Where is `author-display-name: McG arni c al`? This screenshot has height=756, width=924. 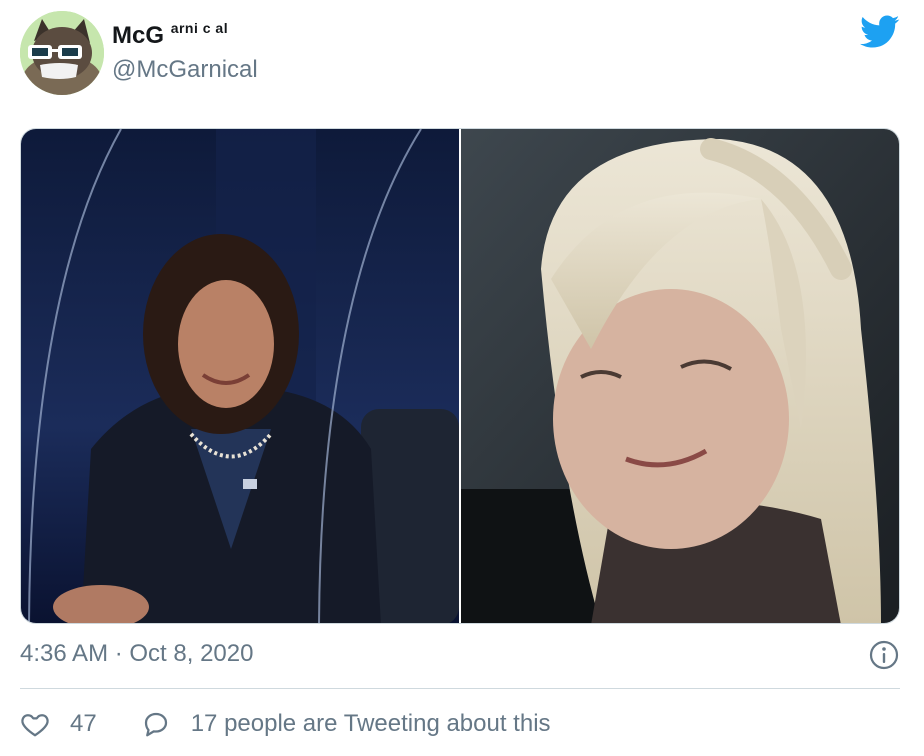 author-display-name: McG arni c al is located at coordinates (170, 35).